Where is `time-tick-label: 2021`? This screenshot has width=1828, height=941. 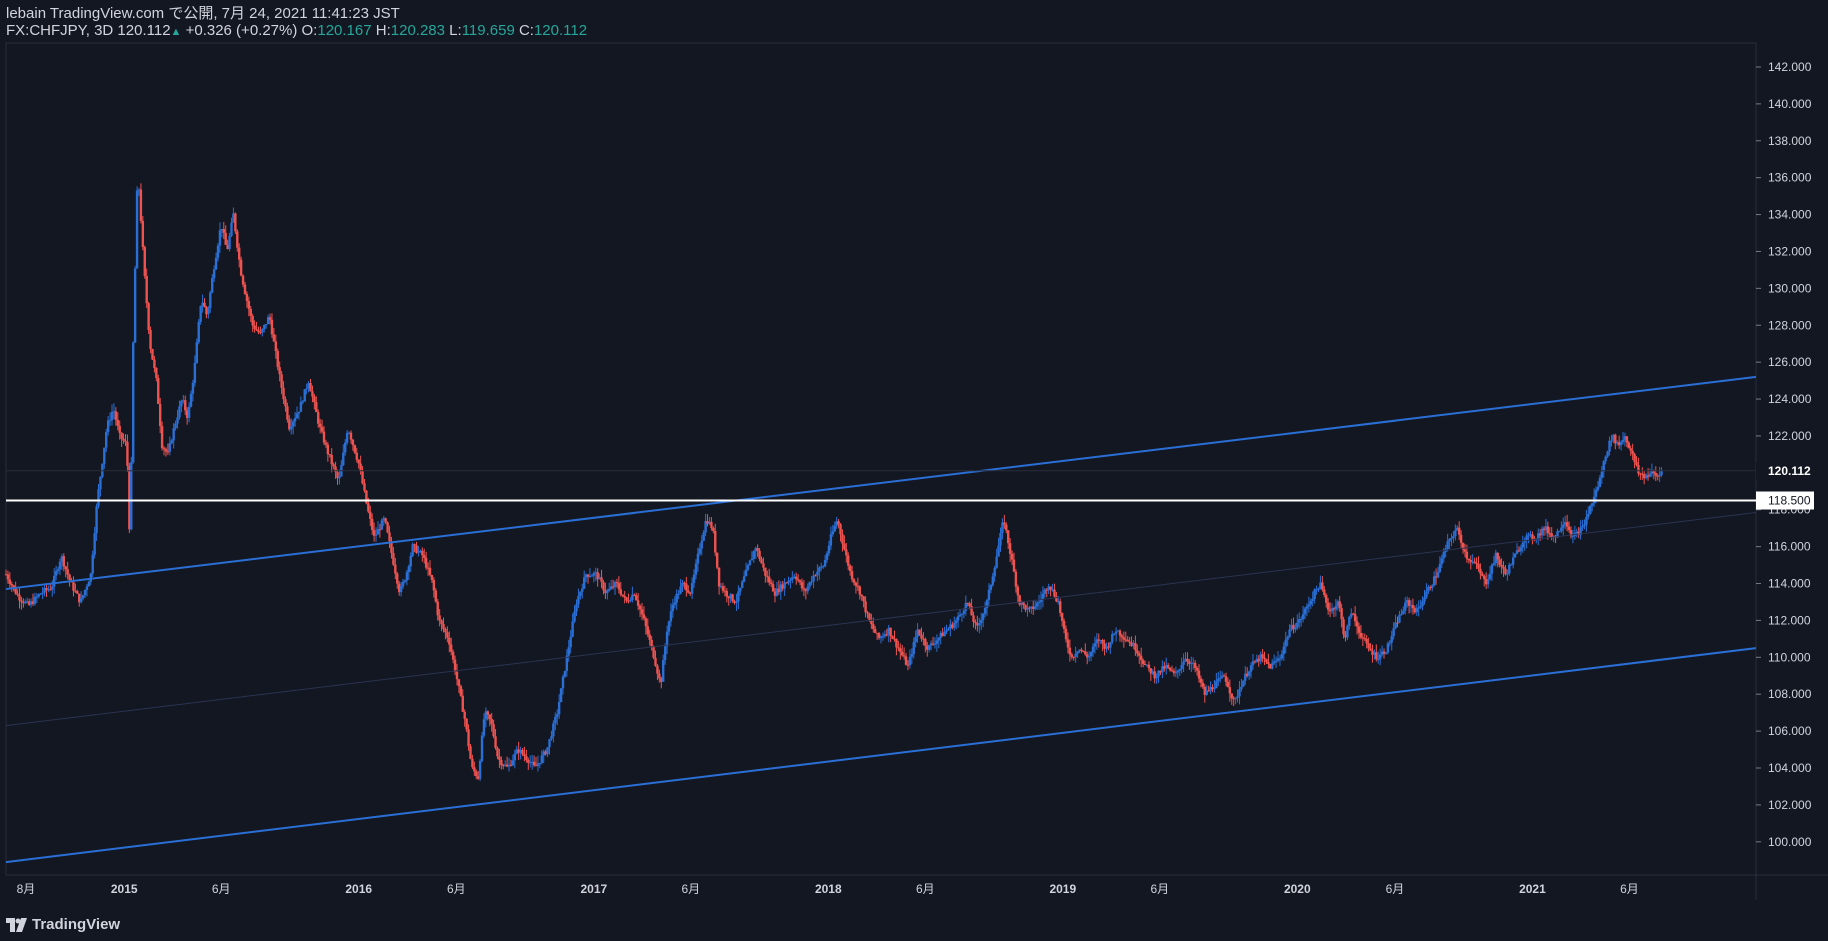 time-tick-label: 2021 is located at coordinates (1532, 889).